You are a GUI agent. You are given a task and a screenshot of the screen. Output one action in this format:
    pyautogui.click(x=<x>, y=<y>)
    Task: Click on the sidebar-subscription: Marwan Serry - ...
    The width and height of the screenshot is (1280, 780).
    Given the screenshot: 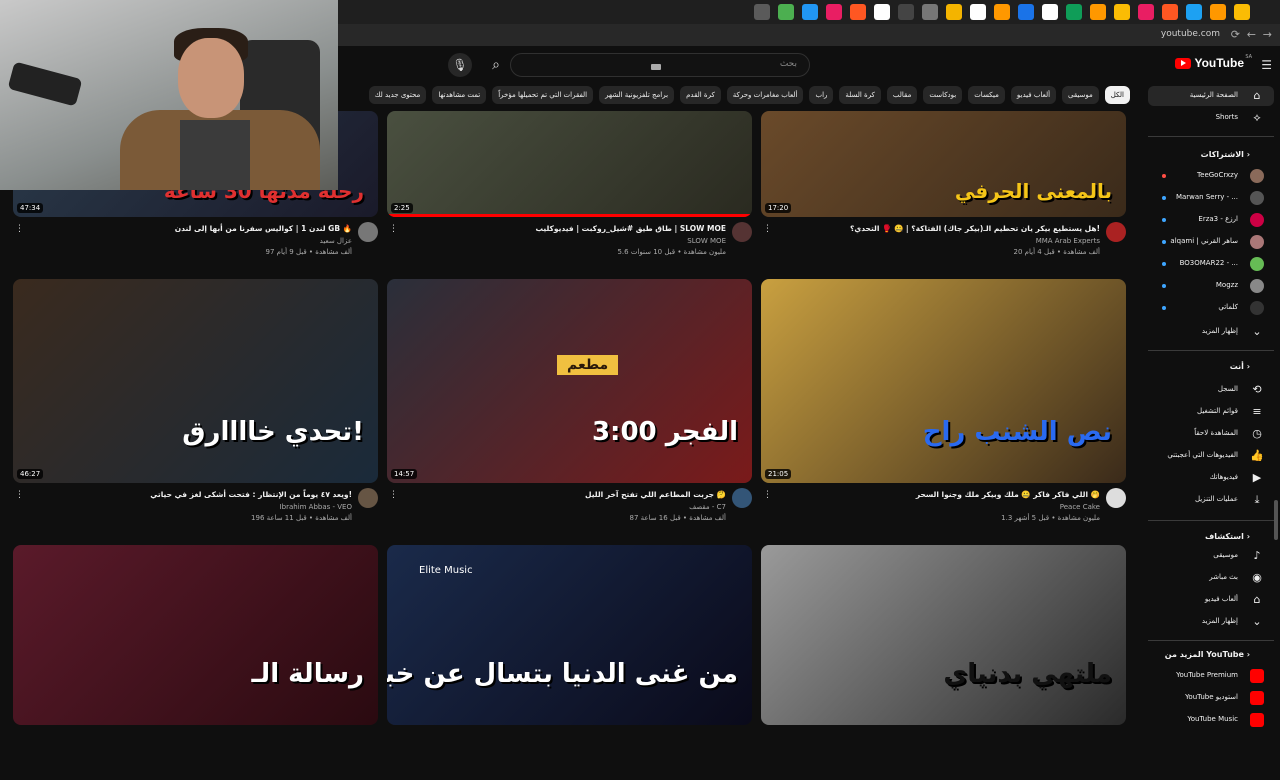 What is the action you would take?
    pyautogui.click(x=1211, y=198)
    